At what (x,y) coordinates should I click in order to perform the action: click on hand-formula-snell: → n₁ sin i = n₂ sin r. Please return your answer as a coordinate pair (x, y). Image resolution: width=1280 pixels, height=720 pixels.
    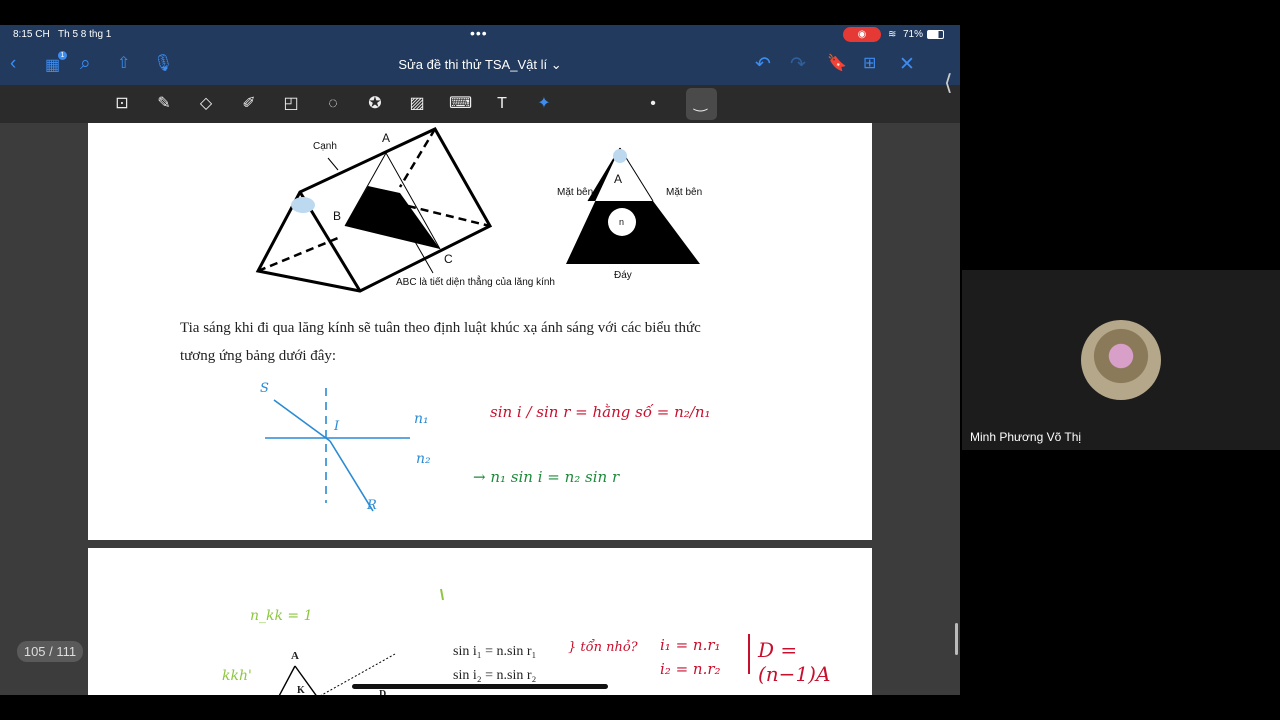
    Looking at the image, I should click on (546, 477).